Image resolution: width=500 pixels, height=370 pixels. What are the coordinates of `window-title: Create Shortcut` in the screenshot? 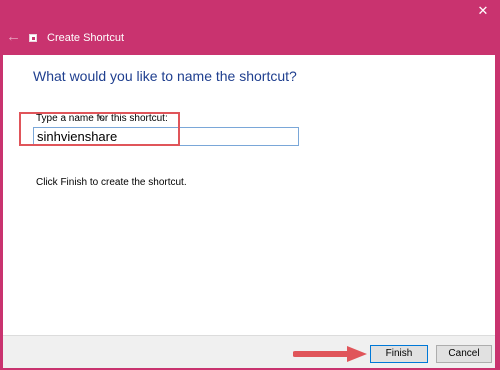 It's located at (86, 38).